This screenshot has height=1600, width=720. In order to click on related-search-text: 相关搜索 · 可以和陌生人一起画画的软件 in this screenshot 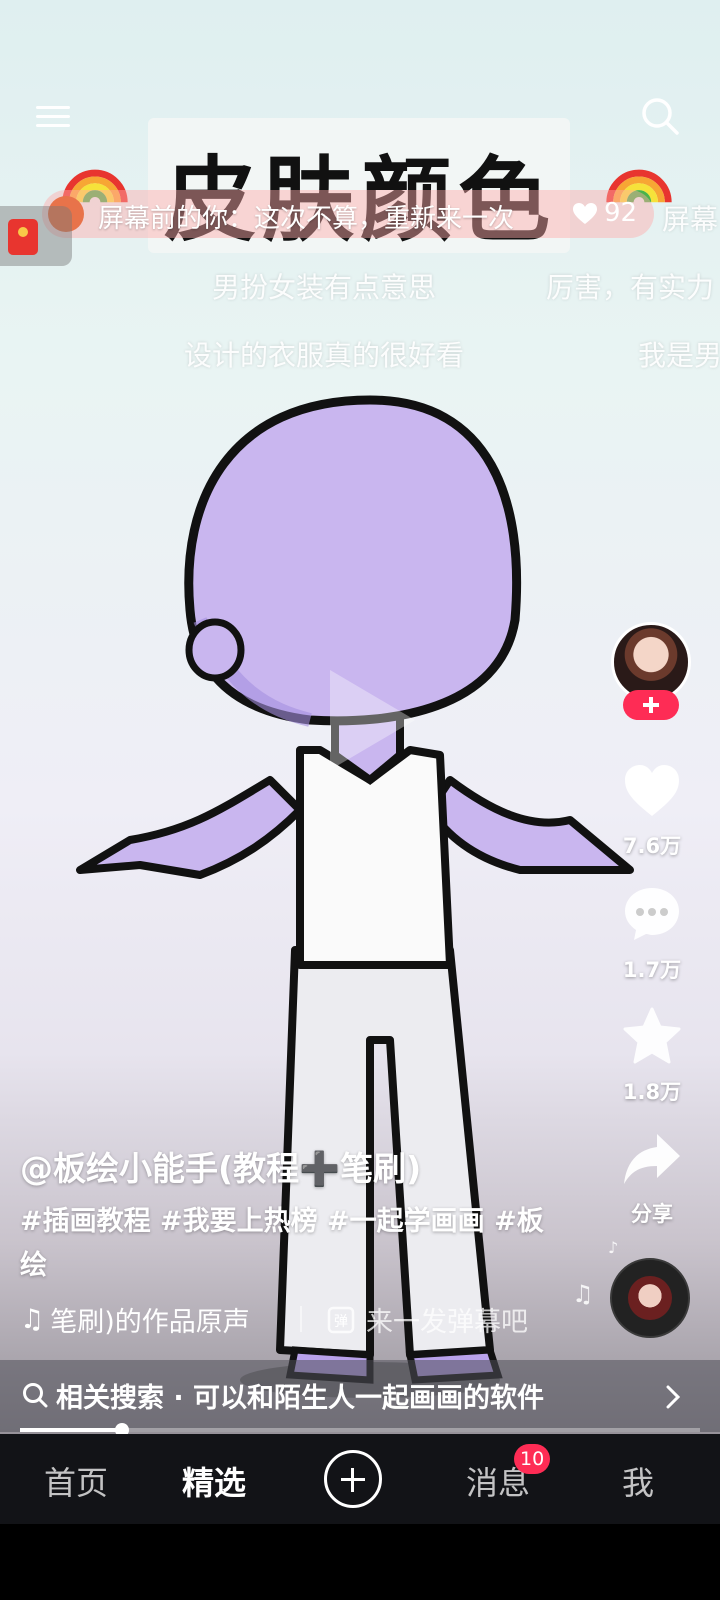, I will do `click(300, 1398)`.